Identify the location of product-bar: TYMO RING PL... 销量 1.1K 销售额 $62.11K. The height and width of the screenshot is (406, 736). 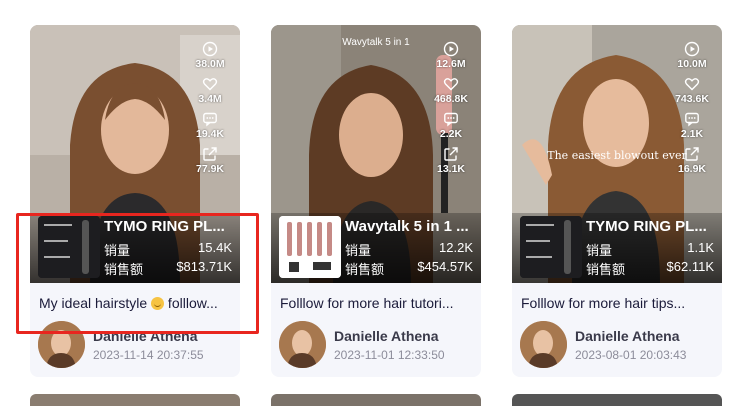
(617, 248).